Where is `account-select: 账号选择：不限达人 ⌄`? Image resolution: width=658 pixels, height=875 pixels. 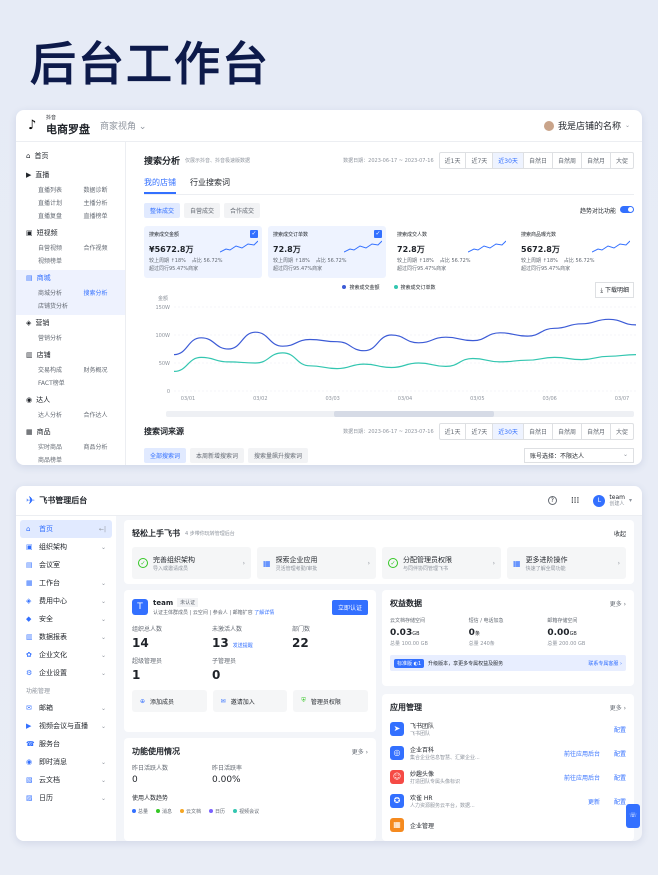 account-select: 账号选择：不限达人 ⌄ is located at coordinates (579, 455).